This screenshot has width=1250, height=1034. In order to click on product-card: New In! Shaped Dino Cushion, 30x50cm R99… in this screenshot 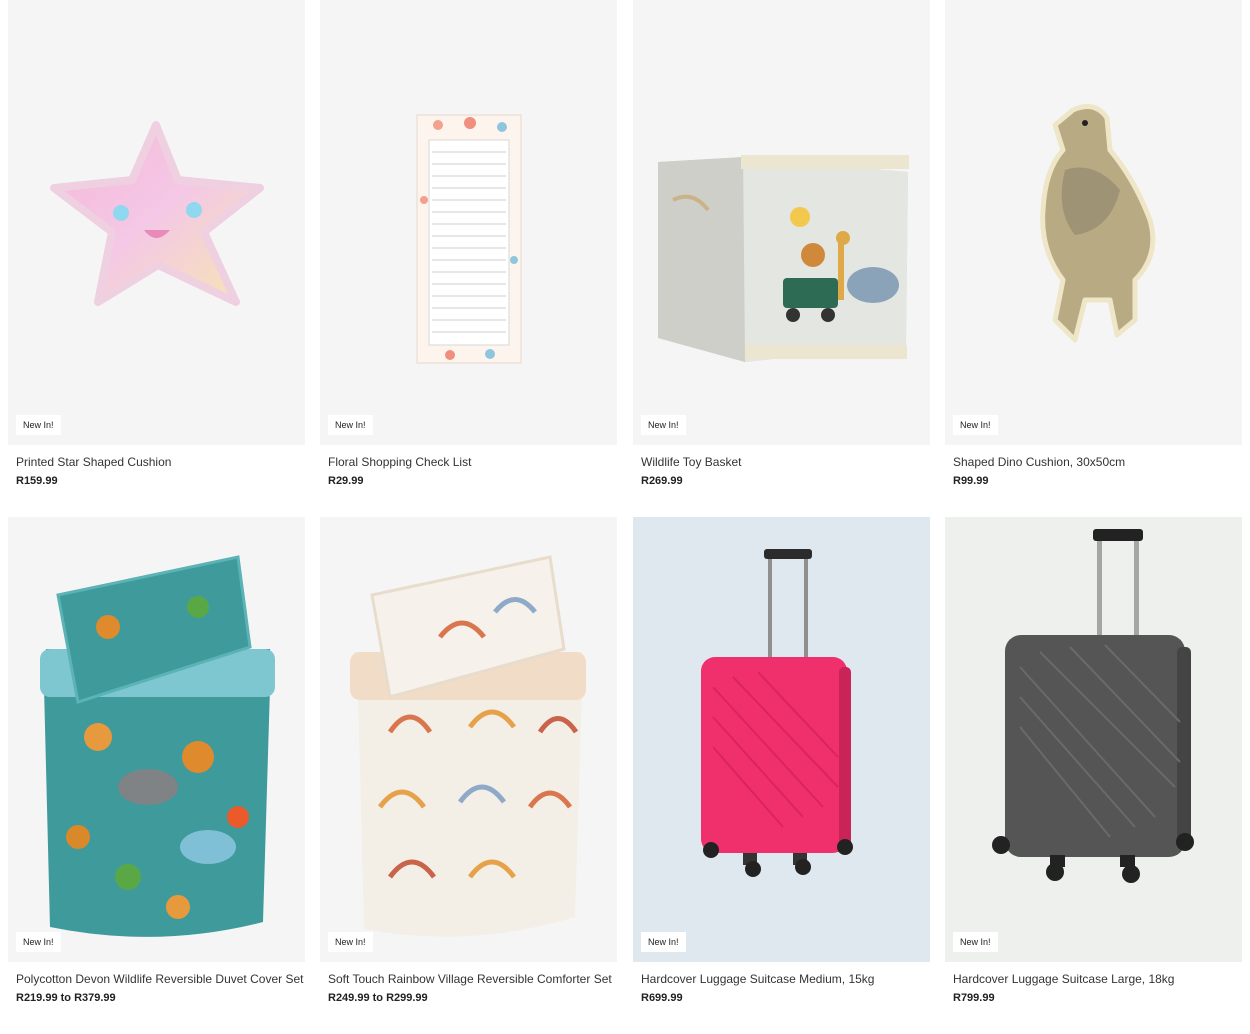, I will do `click(1093, 243)`.